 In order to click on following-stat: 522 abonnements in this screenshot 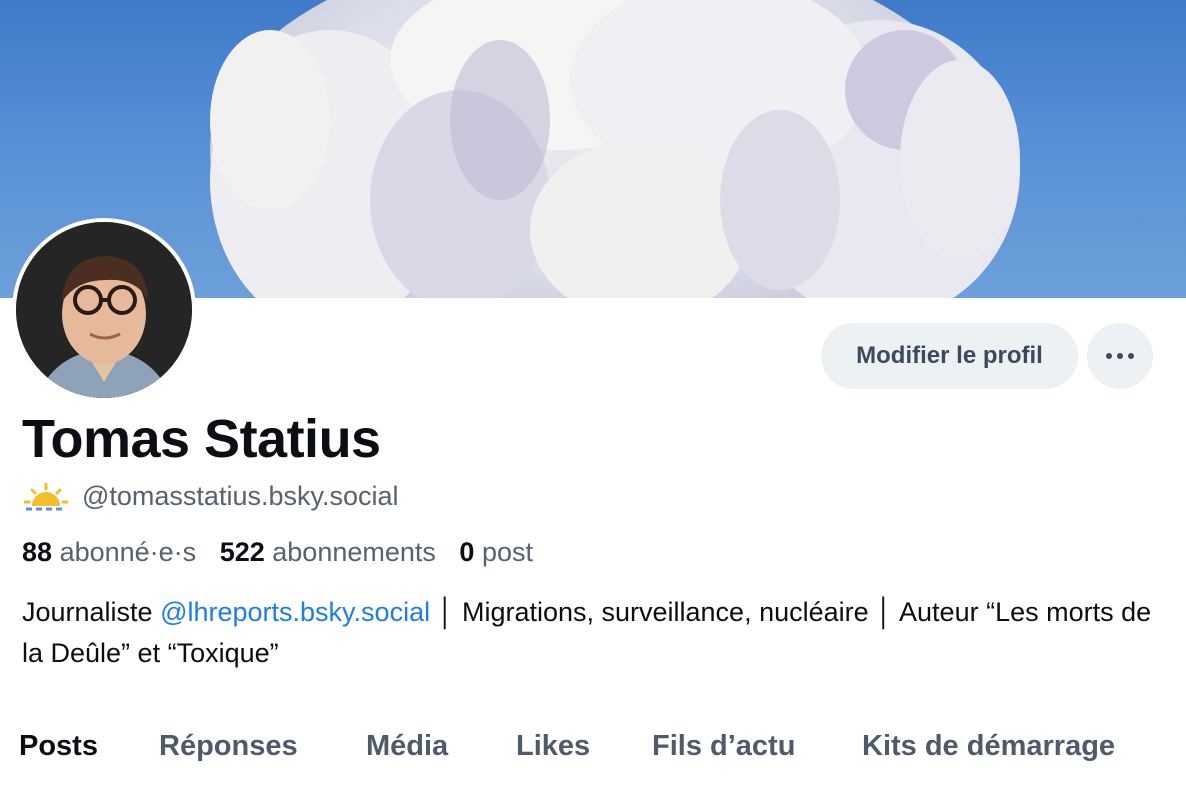, I will do `click(328, 552)`.